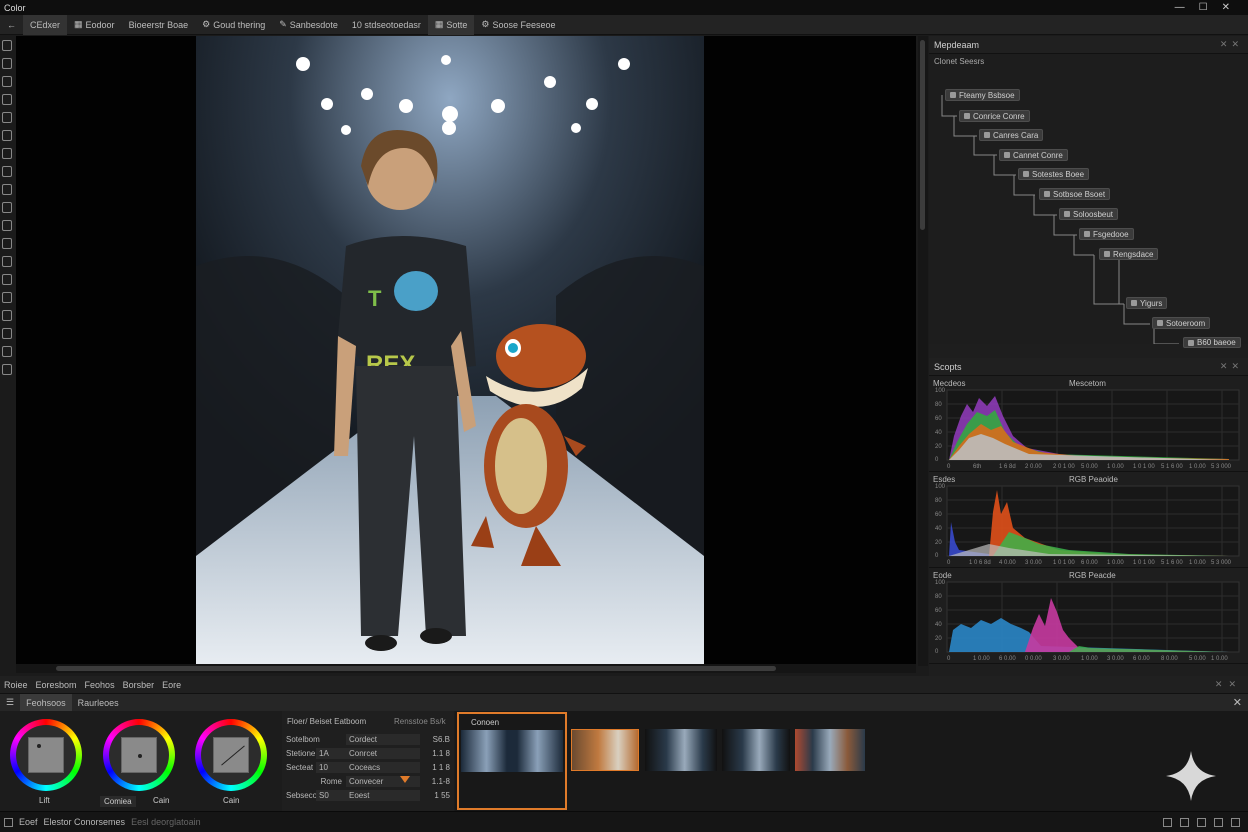 The width and height of the screenshot is (1248, 832). What do you see at coordinates (327, 721) in the screenshot?
I see `params-header: Floer/ Beiset Eatboom` at bounding box center [327, 721].